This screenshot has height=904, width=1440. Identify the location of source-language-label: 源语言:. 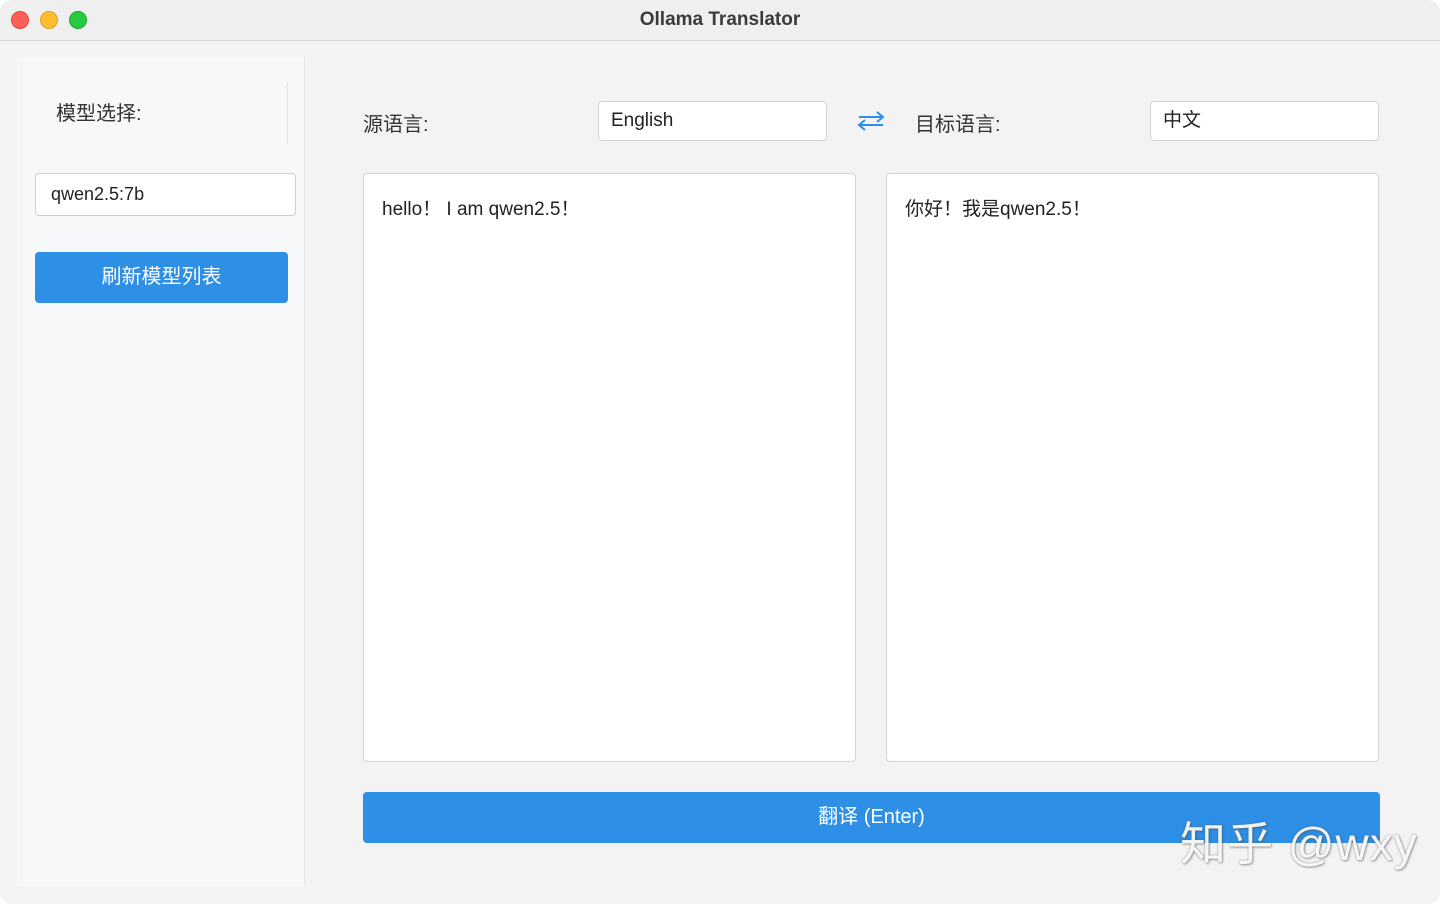
(396, 125).